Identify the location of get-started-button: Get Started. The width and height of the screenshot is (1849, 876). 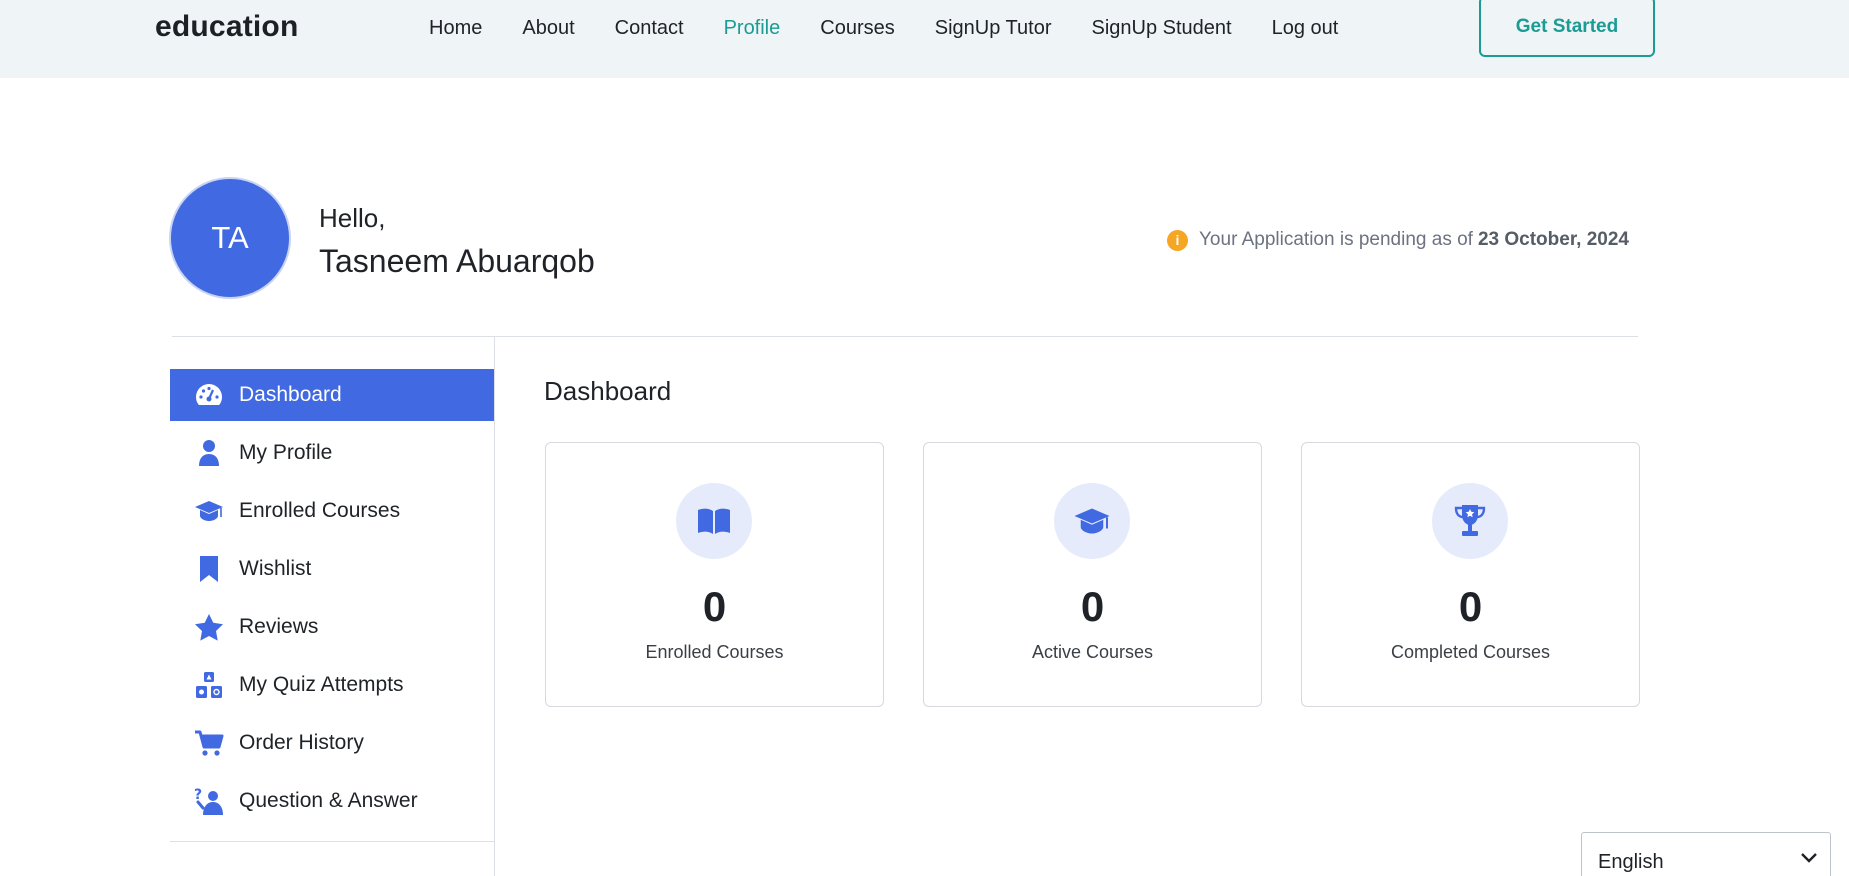
(1567, 28).